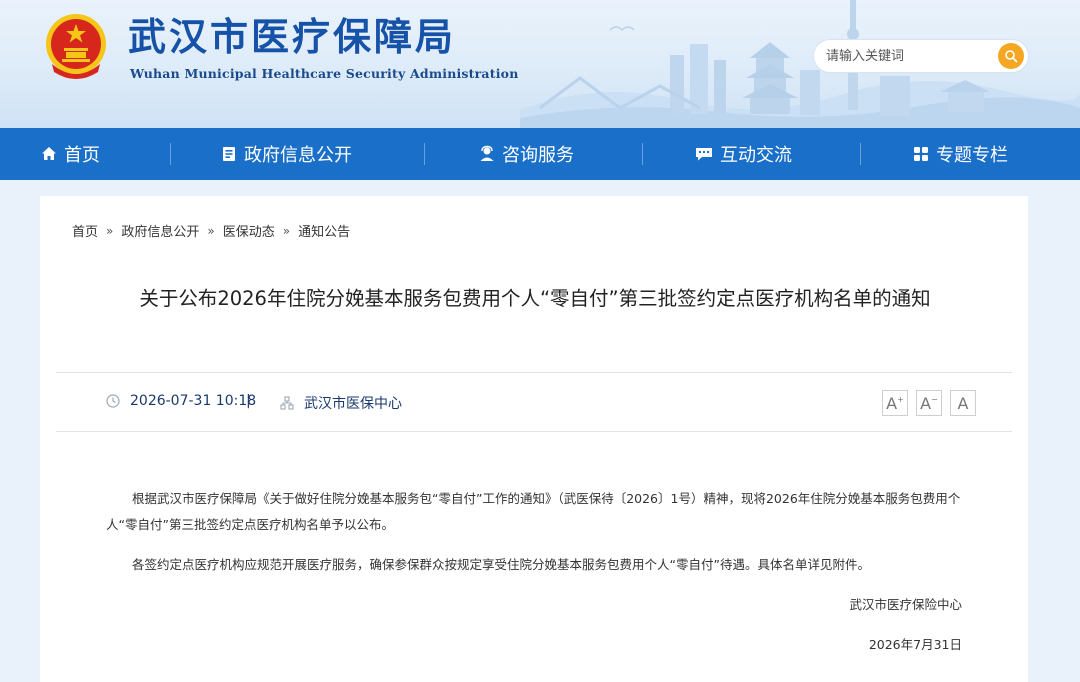 The image size is (1080, 682). What do you see at coordinates (324, 230) in the screenshot?
I see `breadcrumb-notices: 通知公告` at bounding box center [324, 230].